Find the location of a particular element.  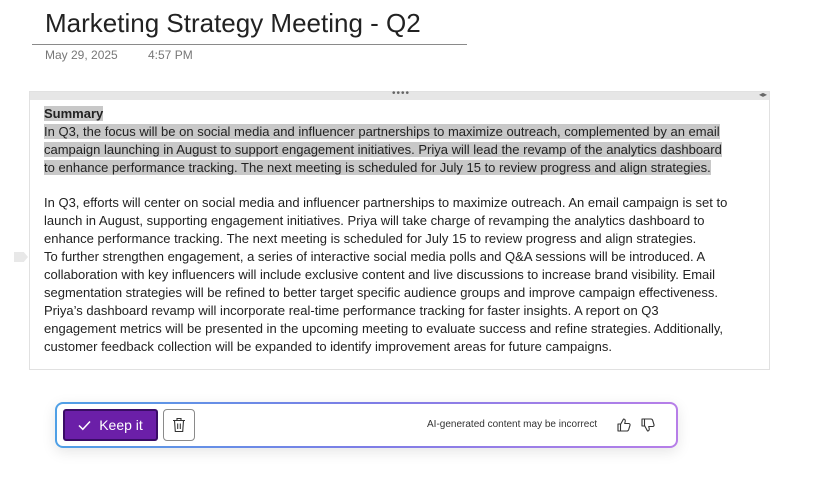

paragraph-handle-icon is located at coordinates (21, 257).